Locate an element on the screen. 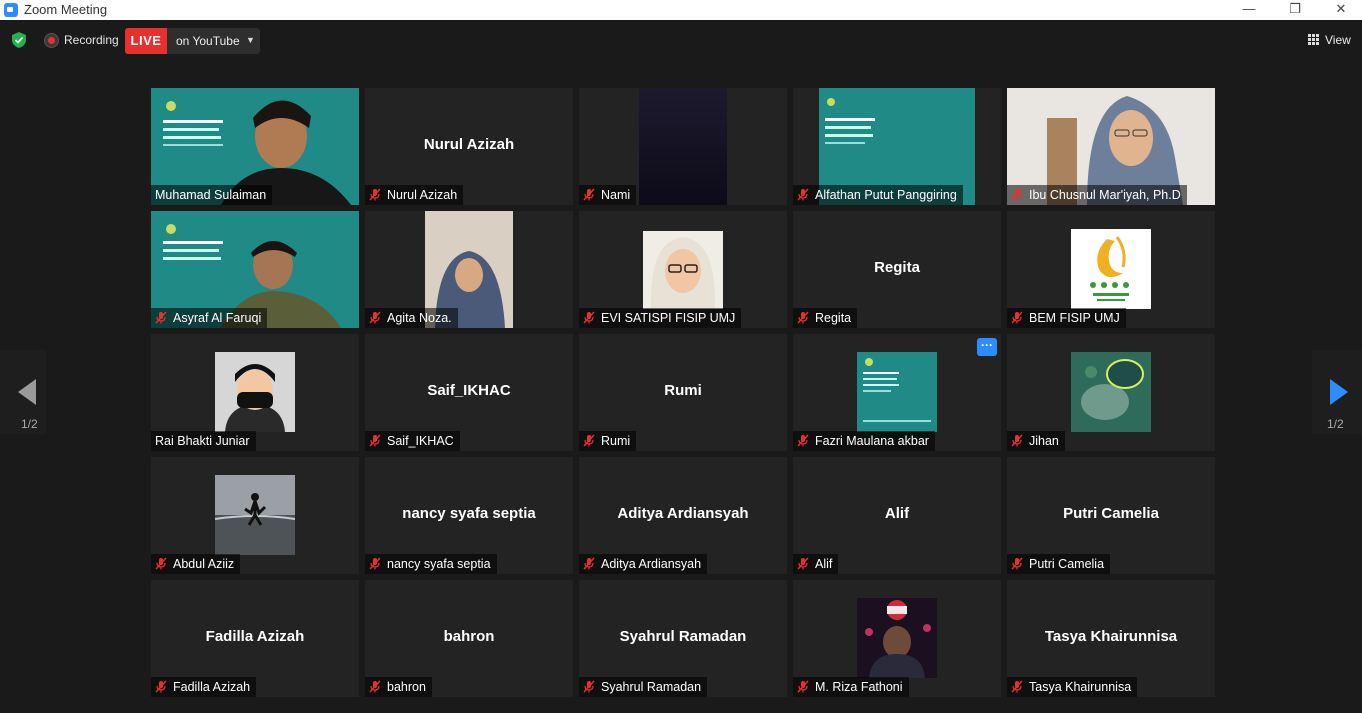  recording-icon is located at coordinates (51, 40).